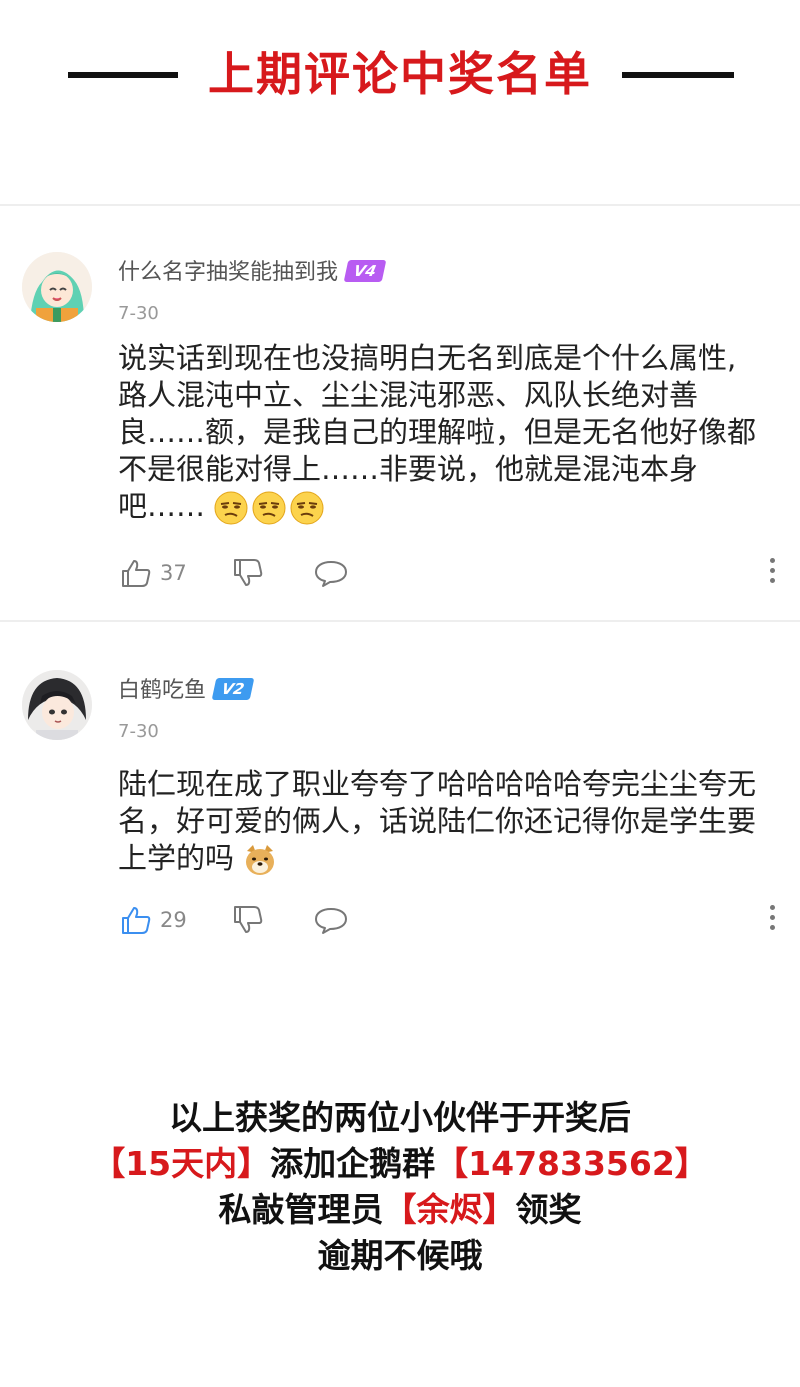  Describe the element at coordinates (437, 784) in the screenshot. I see `comment-line: 陆仁现在成了职业夸夸了哈哈哈哈哈夸完尘尘夸无` at that location.